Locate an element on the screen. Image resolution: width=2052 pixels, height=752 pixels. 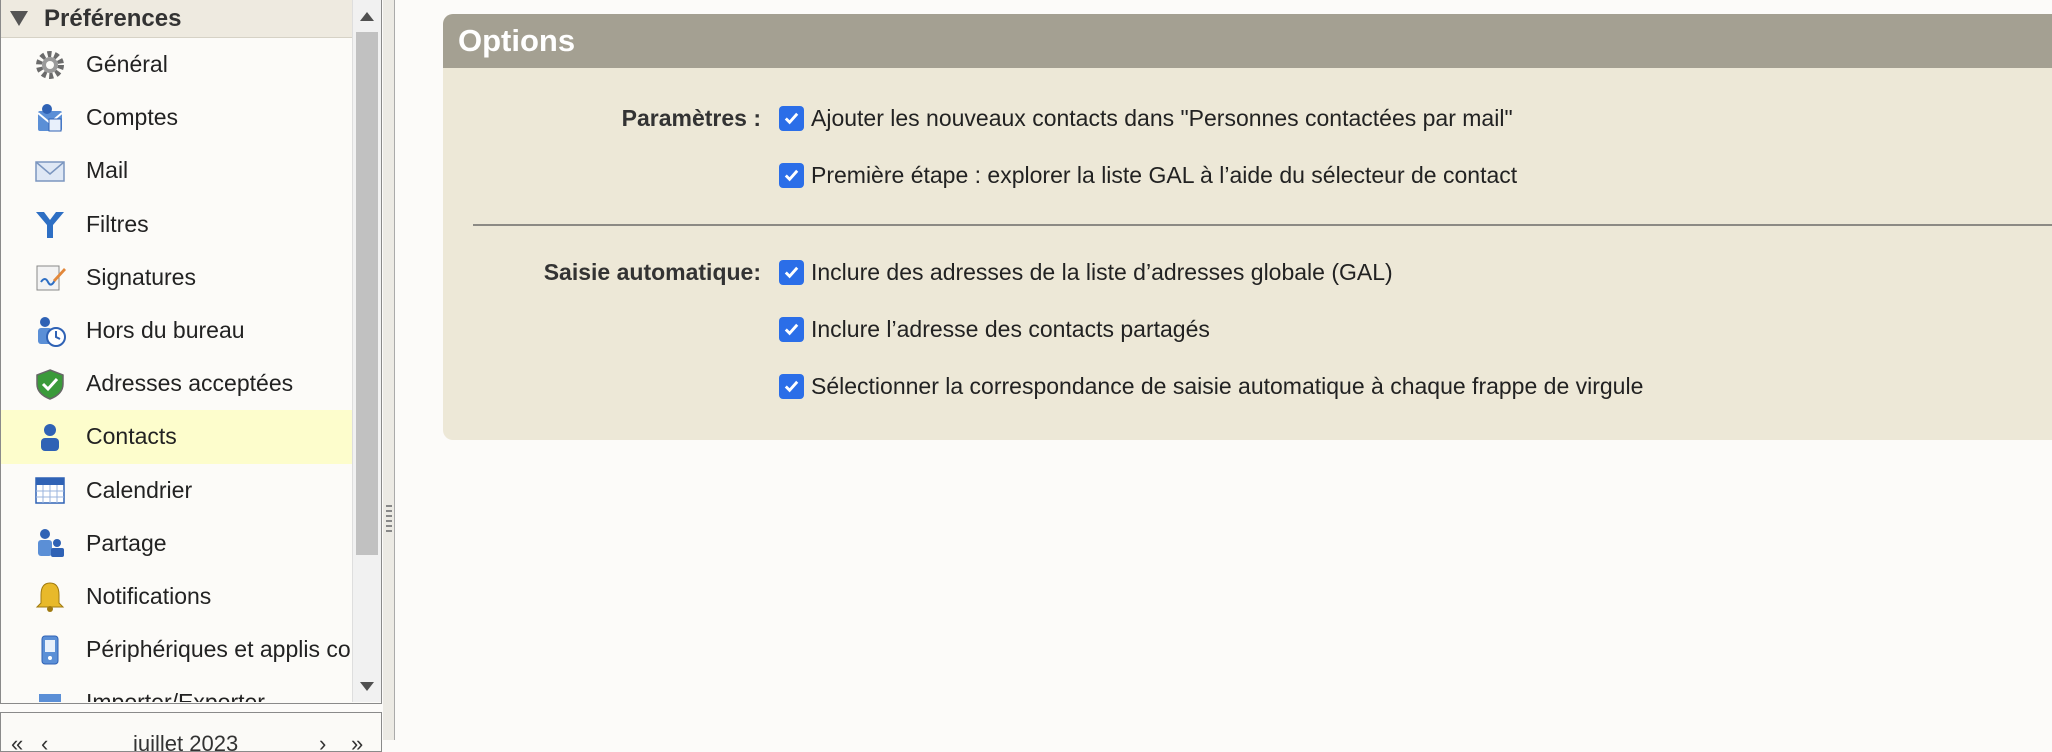
sidebar-item-label: Hors du bureau is located at coordinates (165, 330).